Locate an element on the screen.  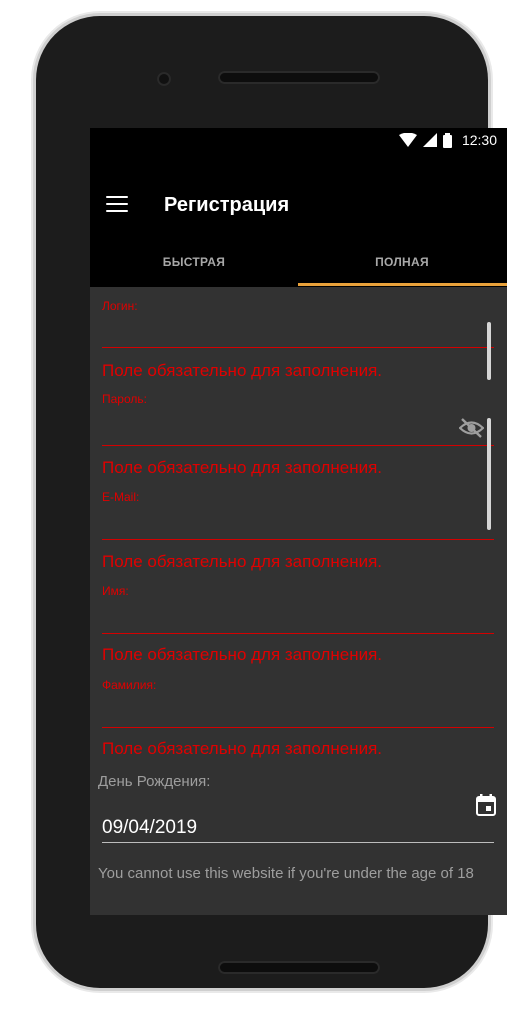
menu-icon is located at coordinates (117, 205).